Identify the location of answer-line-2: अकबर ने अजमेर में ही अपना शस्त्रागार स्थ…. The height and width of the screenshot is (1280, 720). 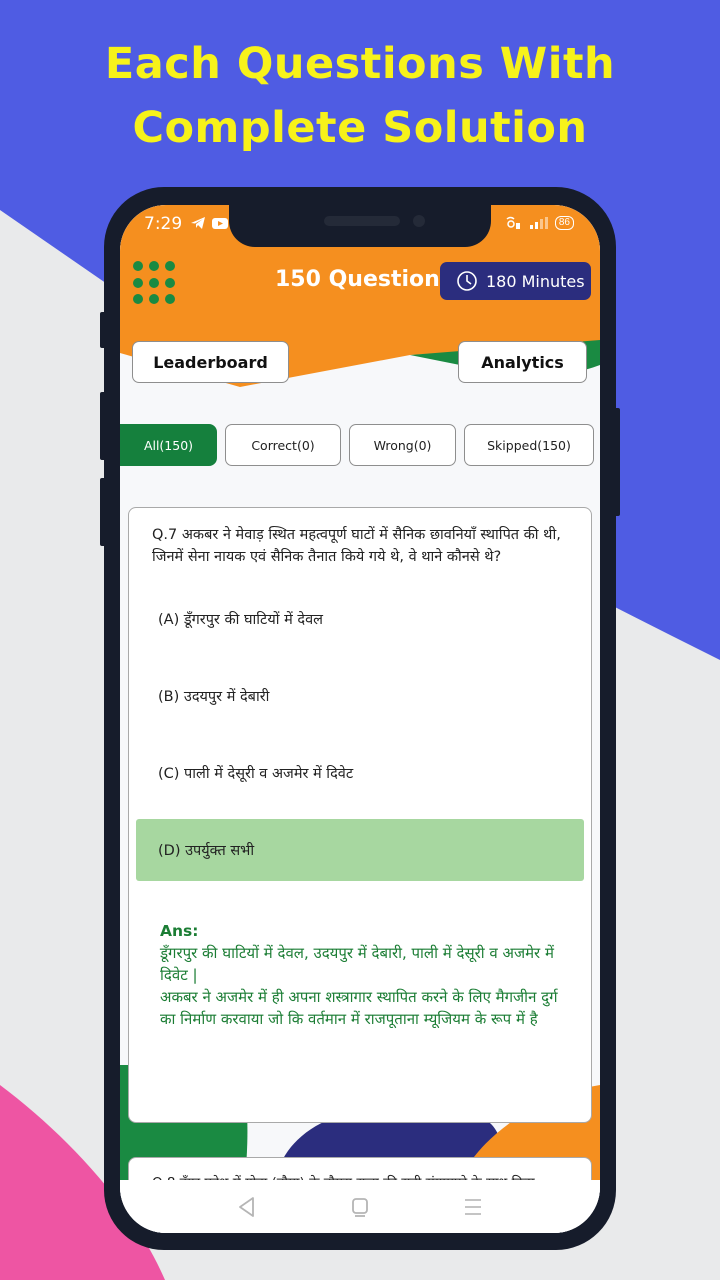
(359, 1008).